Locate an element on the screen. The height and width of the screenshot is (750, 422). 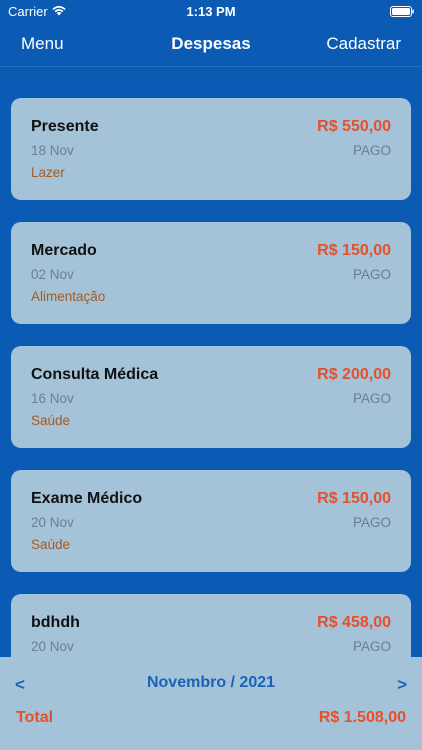
footer-summary: < Novembro / 2021 > Total R$ 1.508,00 is located at coordinates (211, 703).